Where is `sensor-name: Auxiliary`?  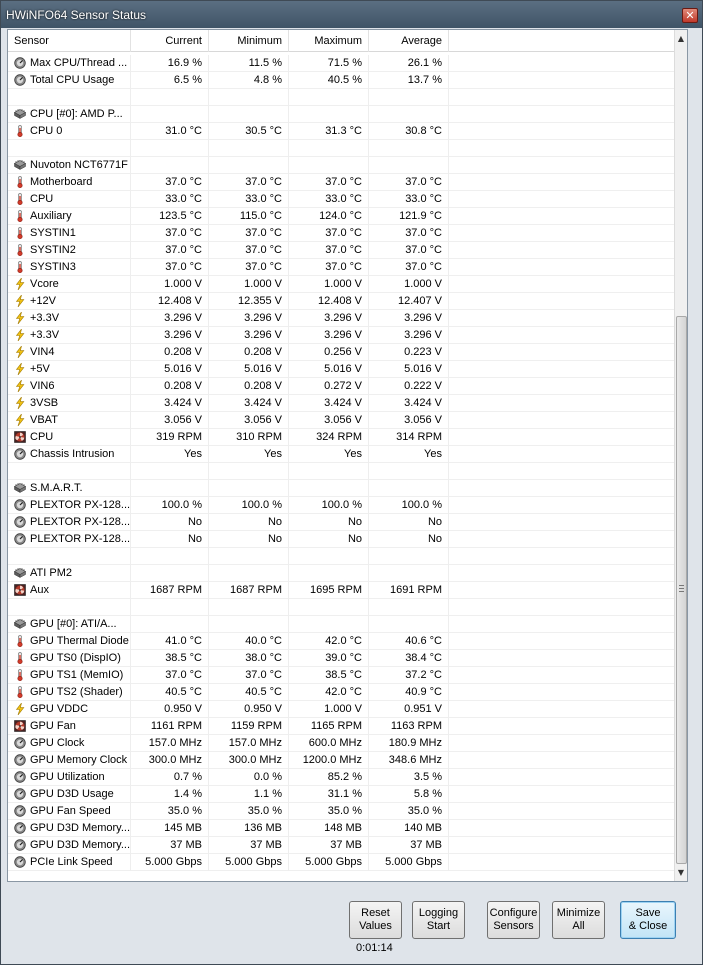 sensor-name: Auxiliary is located at coordinates (51, 216).